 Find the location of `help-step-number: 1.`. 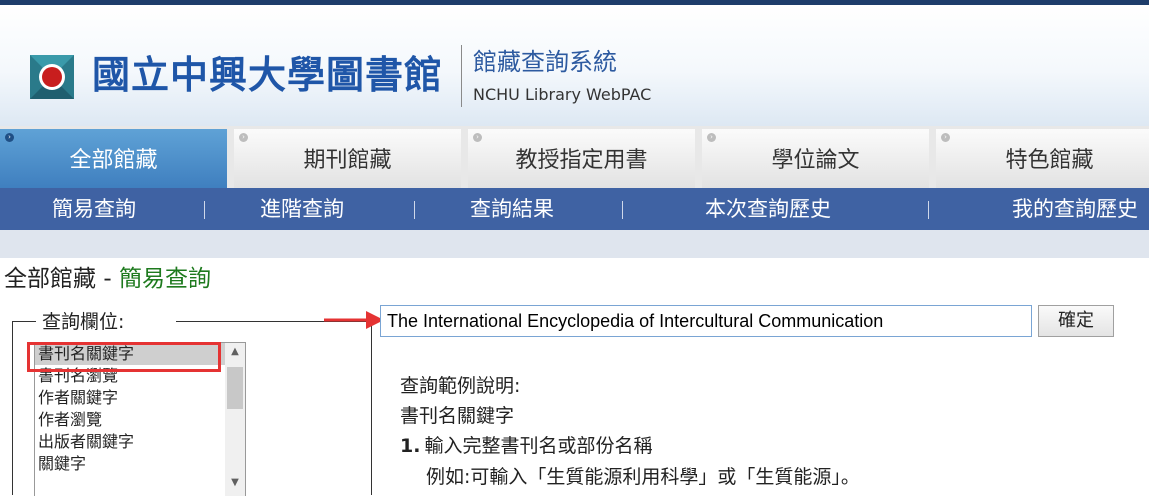

help-step-number: 1. is located at coordinates (410, 446).